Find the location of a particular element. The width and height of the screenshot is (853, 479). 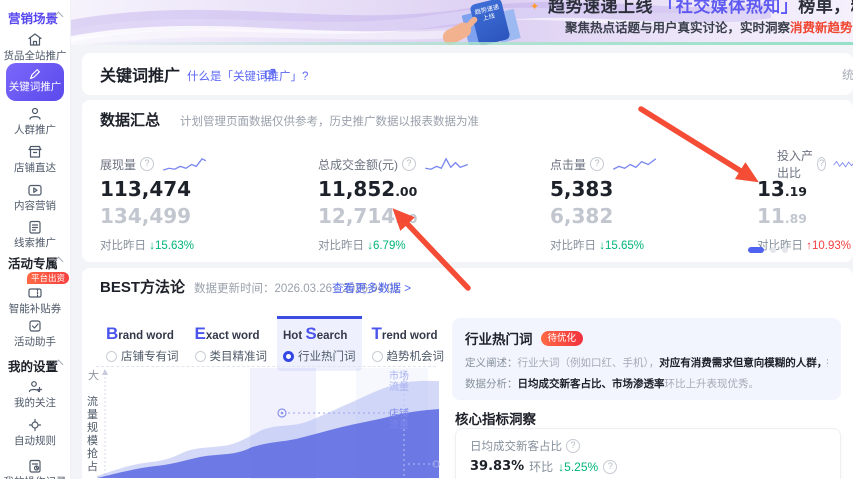

coupon-icon is located at coordinates (35, 293).